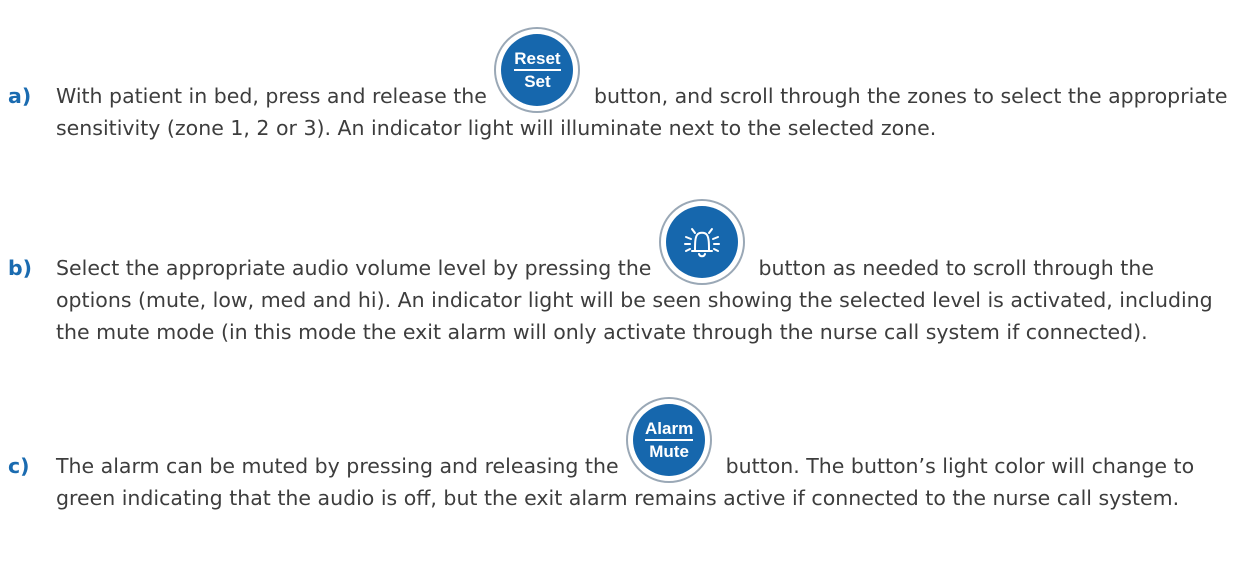 This screenshot has width=1245, height=565. I want to click on reset-set-icon: Reset Set, so click(537, 70).